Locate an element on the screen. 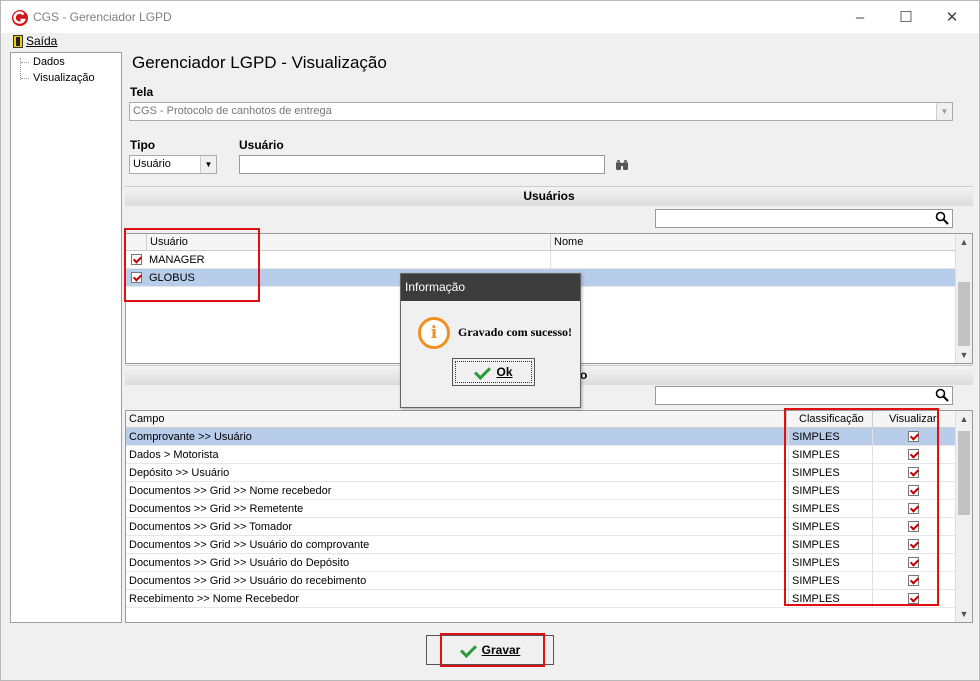 Image resolution: width=980 pixels, height=681 pixels. screen-select-value: CGS - Protocolo de canhotos de entrega is located at coordinates (232, 111).